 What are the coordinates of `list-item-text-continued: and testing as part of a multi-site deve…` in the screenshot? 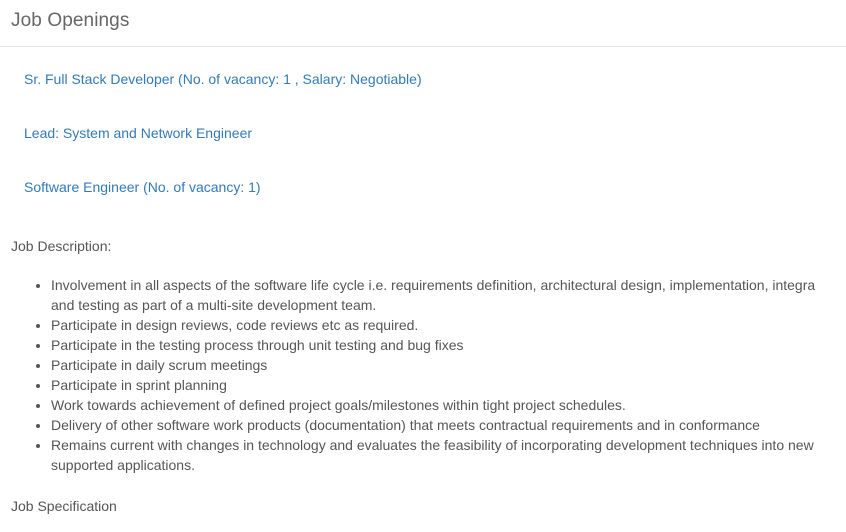 It's located at (214, 305).